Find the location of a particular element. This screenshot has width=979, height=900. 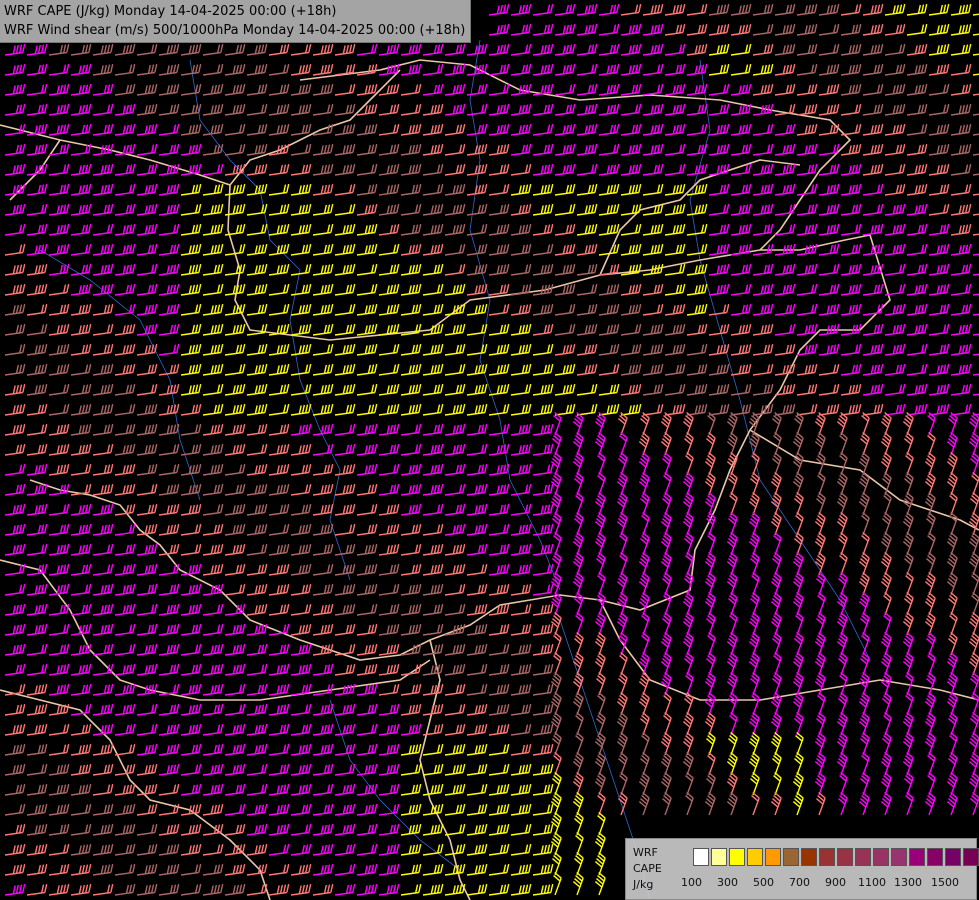

legend-tick: 100 is located at coordinates (691, 882).